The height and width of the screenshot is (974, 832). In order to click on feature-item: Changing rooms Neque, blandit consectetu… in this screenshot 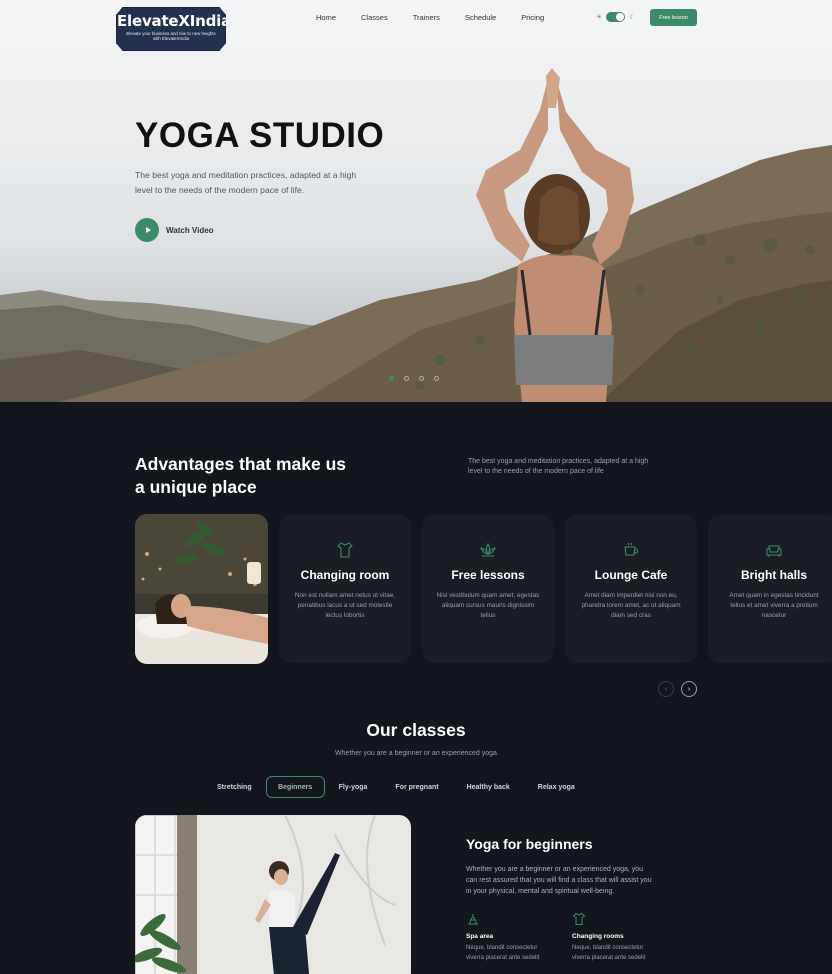, I will do `click(617, 937)`.